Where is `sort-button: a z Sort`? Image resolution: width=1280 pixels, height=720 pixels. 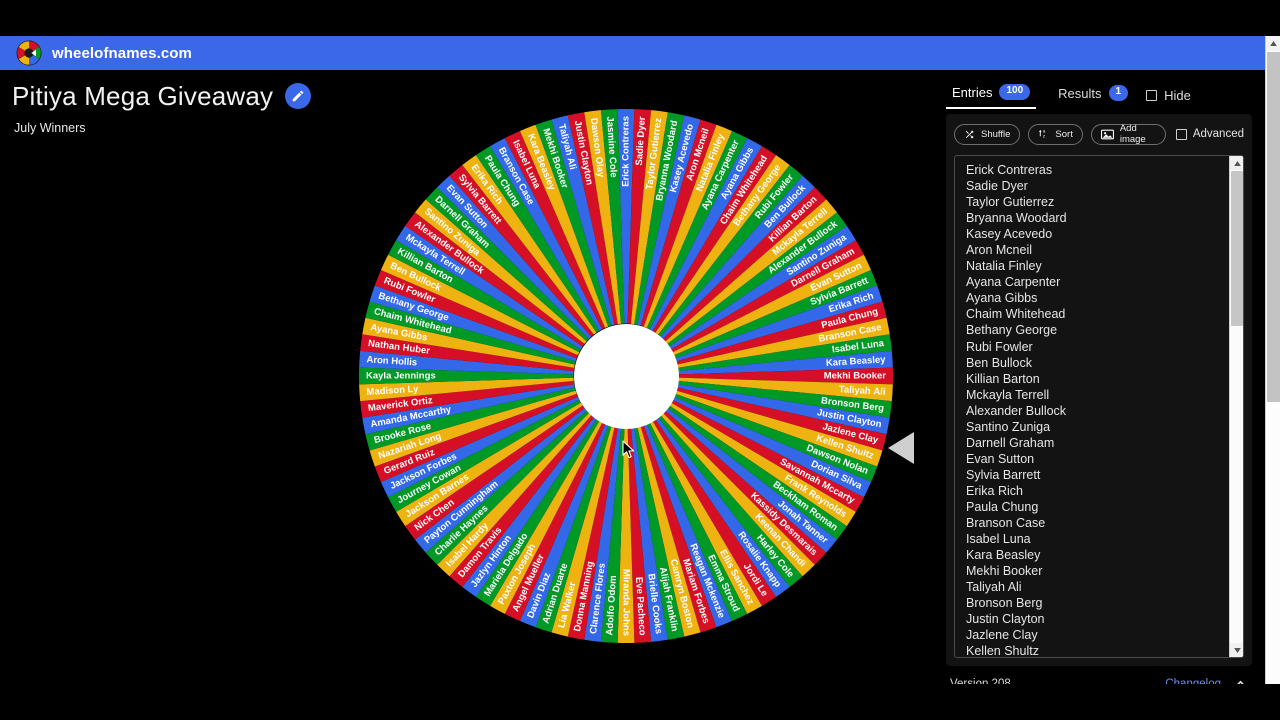
sort-button: a z Sort is located at coordinates (1055, 134).